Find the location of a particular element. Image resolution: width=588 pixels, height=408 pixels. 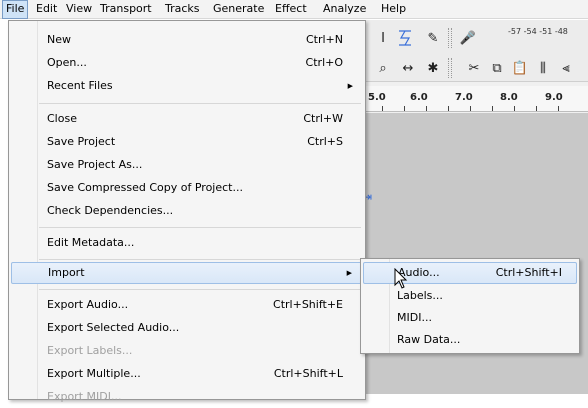

microphone-icon: 🎤 is located at coordinates (468, 38).